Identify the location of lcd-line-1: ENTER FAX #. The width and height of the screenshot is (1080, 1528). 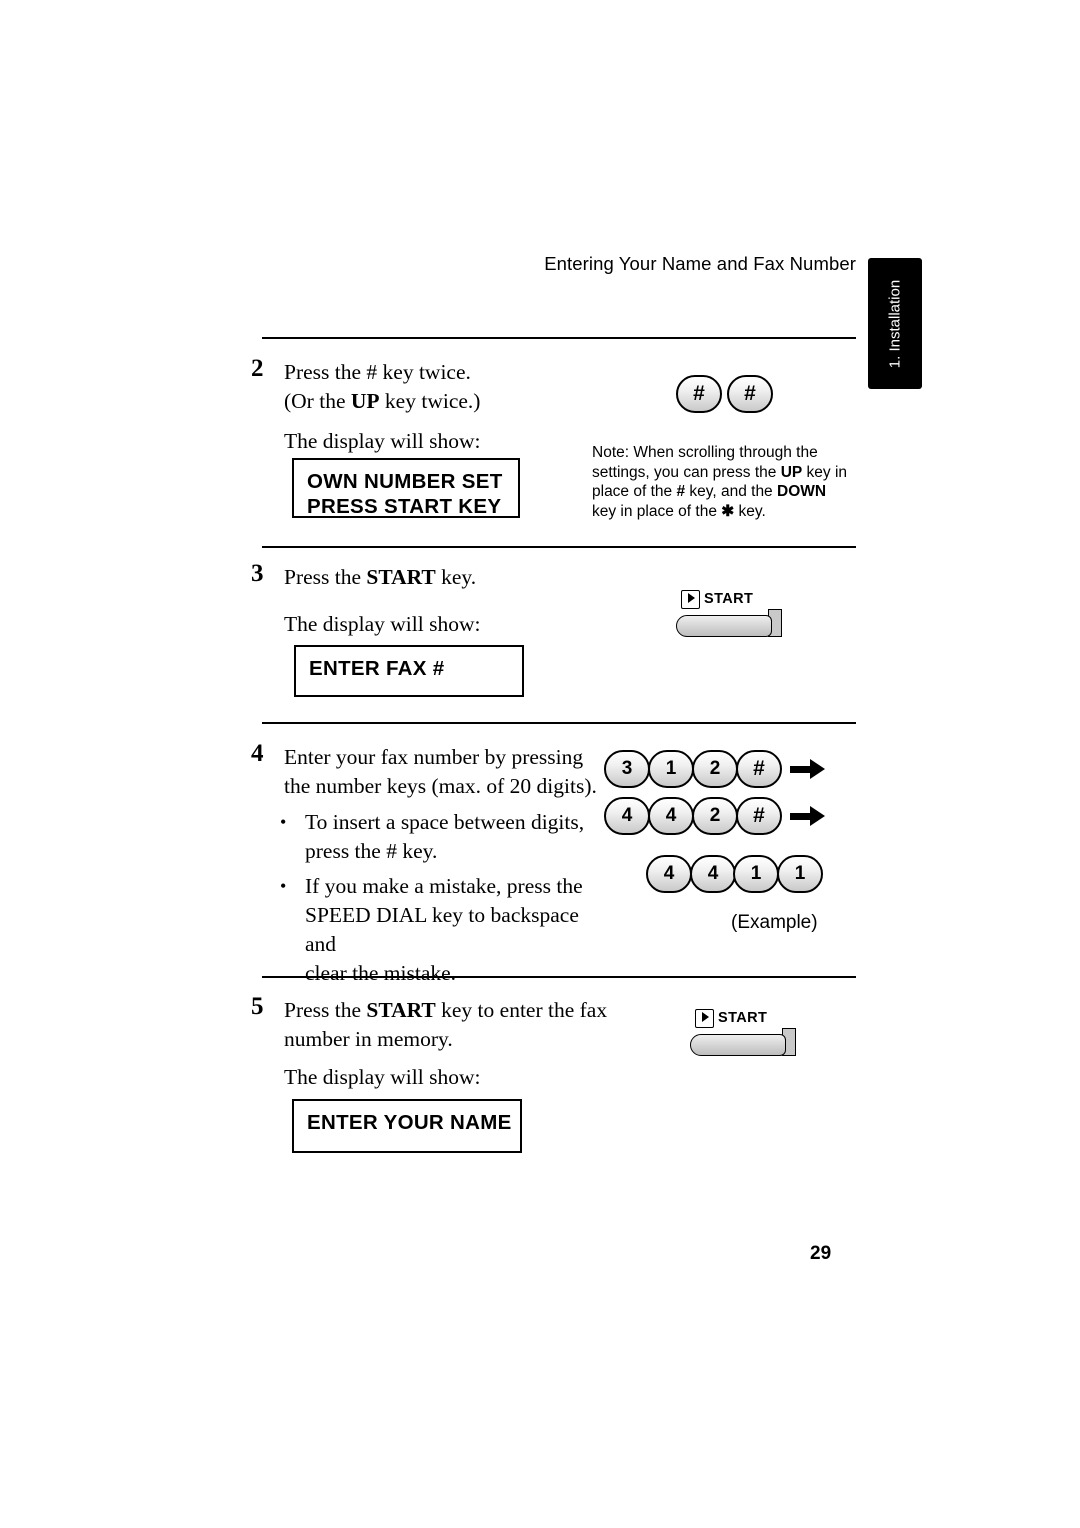
(377, 668).